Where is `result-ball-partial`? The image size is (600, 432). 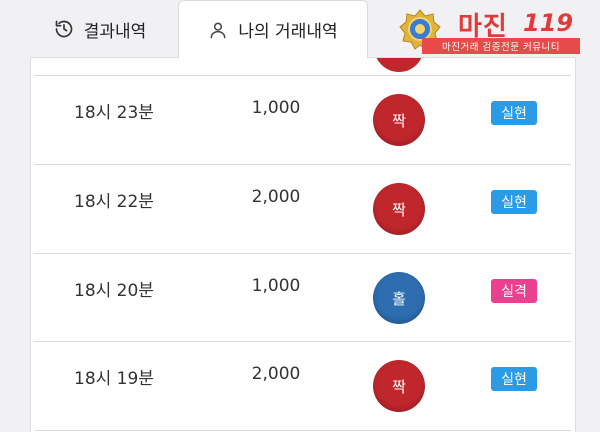 result-ball-partial is located at coordinates (399, 65).